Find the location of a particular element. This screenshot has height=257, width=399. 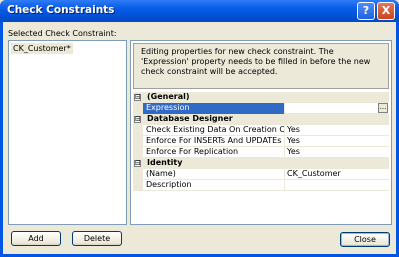

category-identity: ⊟ Identity is located at coordinates (261, 163).